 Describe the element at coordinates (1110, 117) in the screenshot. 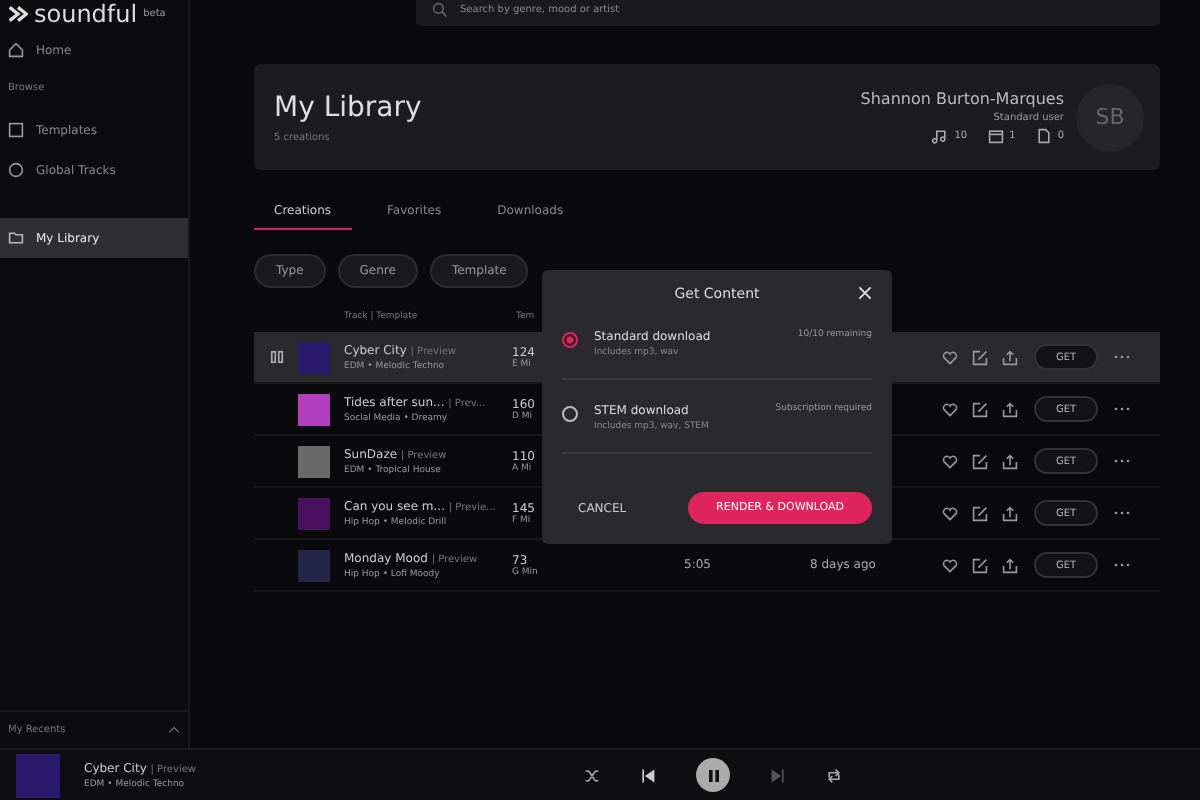

I see `user-avatar: SB` at that location.